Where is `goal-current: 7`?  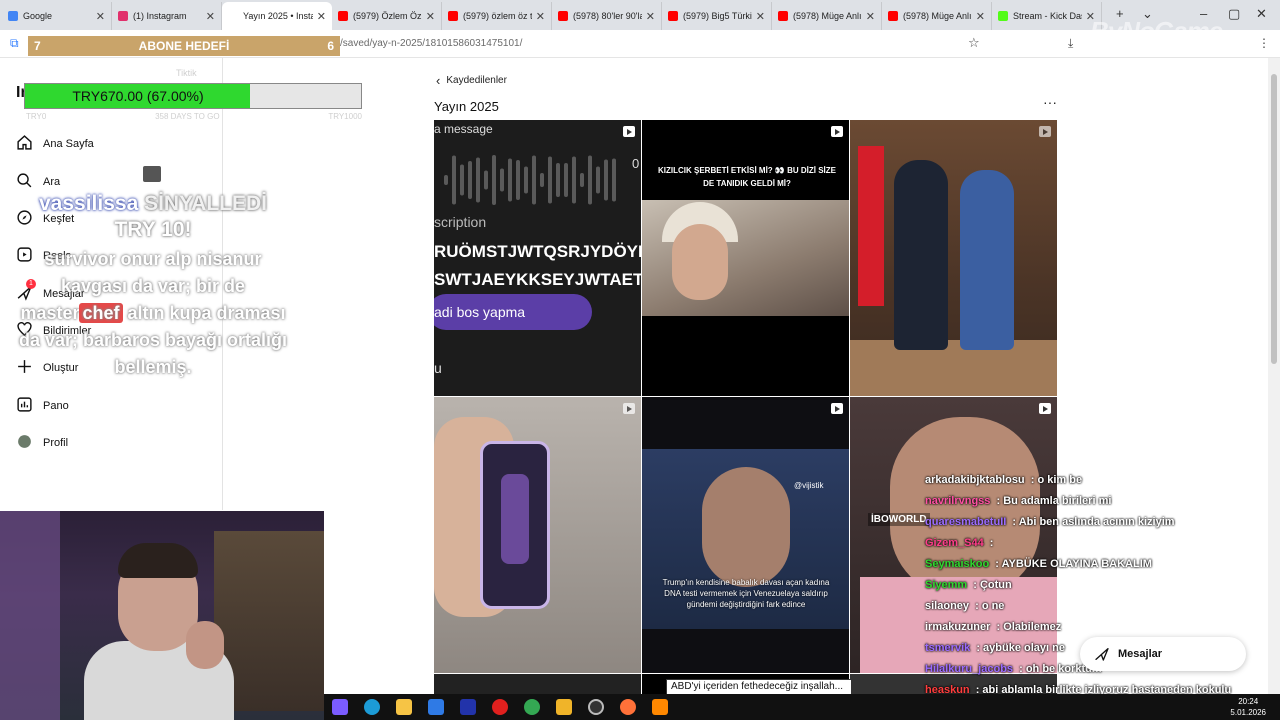
goal-current: 7 is located at coordinates (37, 46).